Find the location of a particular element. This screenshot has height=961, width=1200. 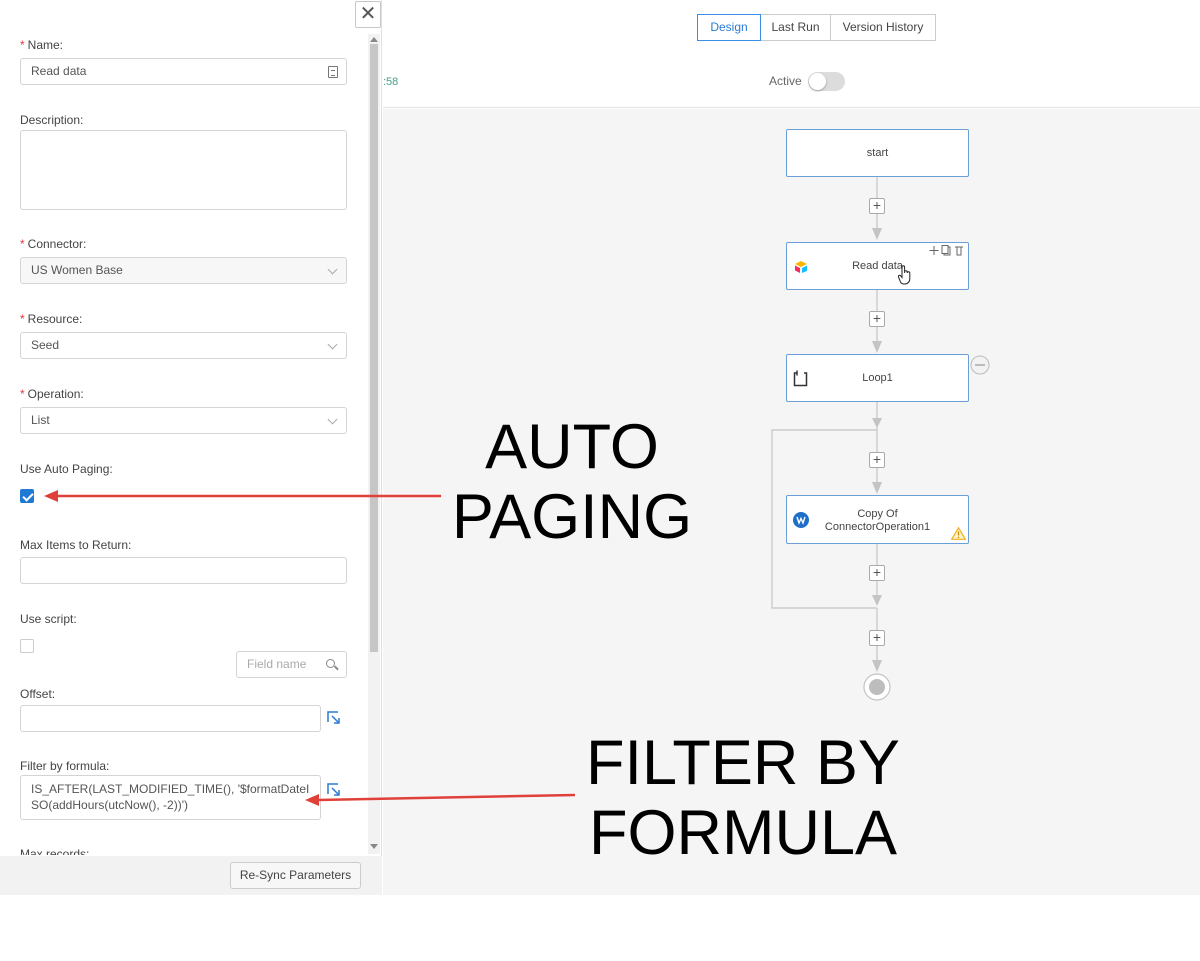

timestamp-fragment: :58 is located at coordinates (391, 82).